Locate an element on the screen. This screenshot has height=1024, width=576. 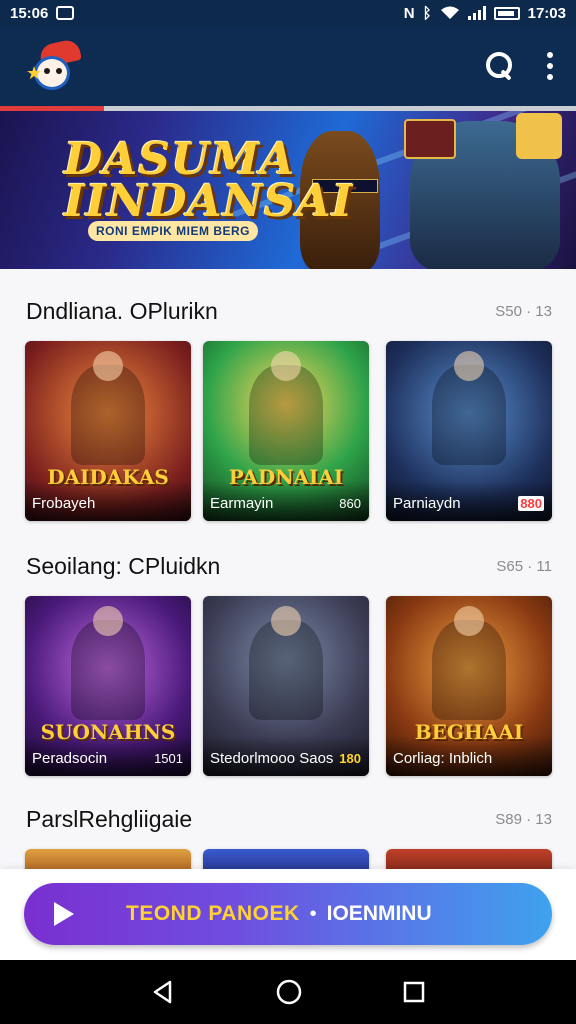
game-card: Parniaydn 880 is located at coordinates (469, 431).